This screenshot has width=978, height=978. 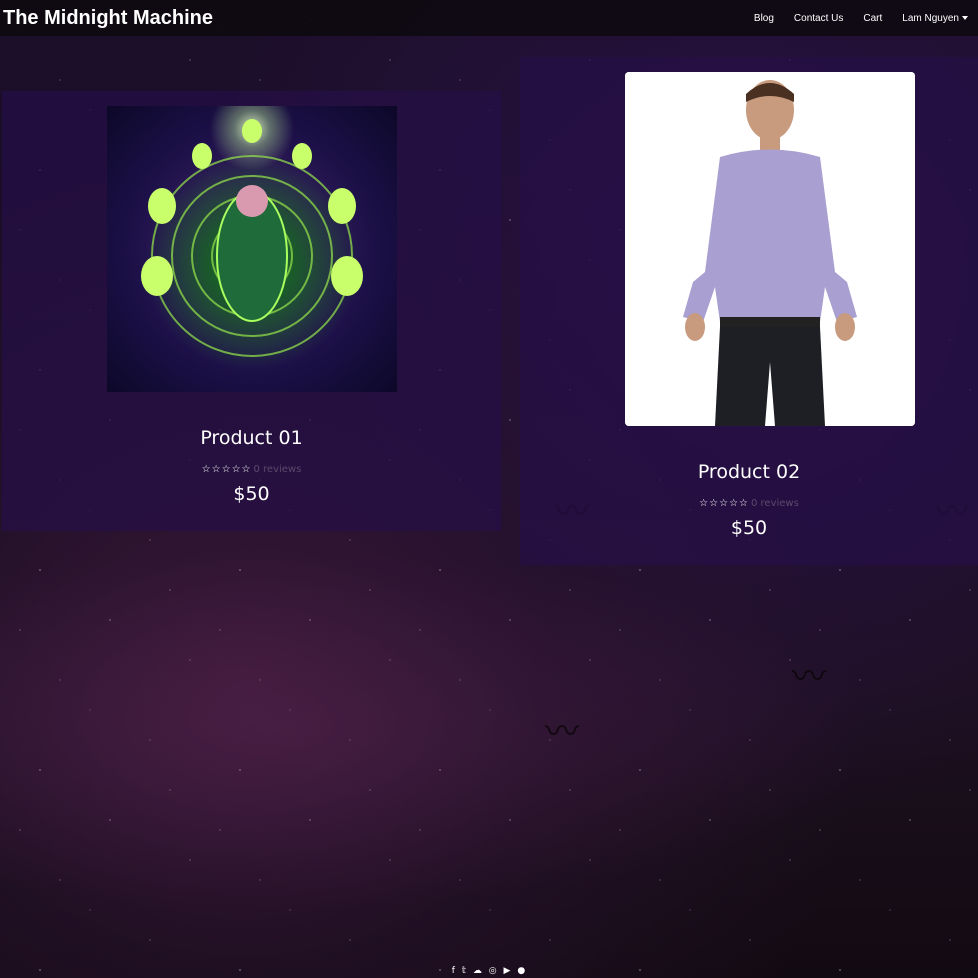 I want to click on product-title: Product 02, so click(x=749, y=472).